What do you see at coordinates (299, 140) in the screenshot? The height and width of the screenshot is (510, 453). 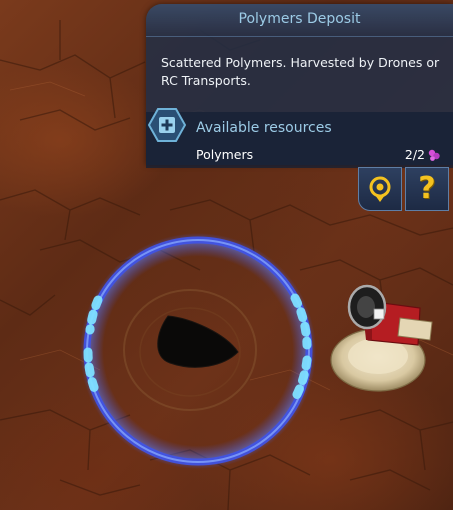 I see `resources-section: Available resources Polymers 2/2` at bounding box center [299, 140].